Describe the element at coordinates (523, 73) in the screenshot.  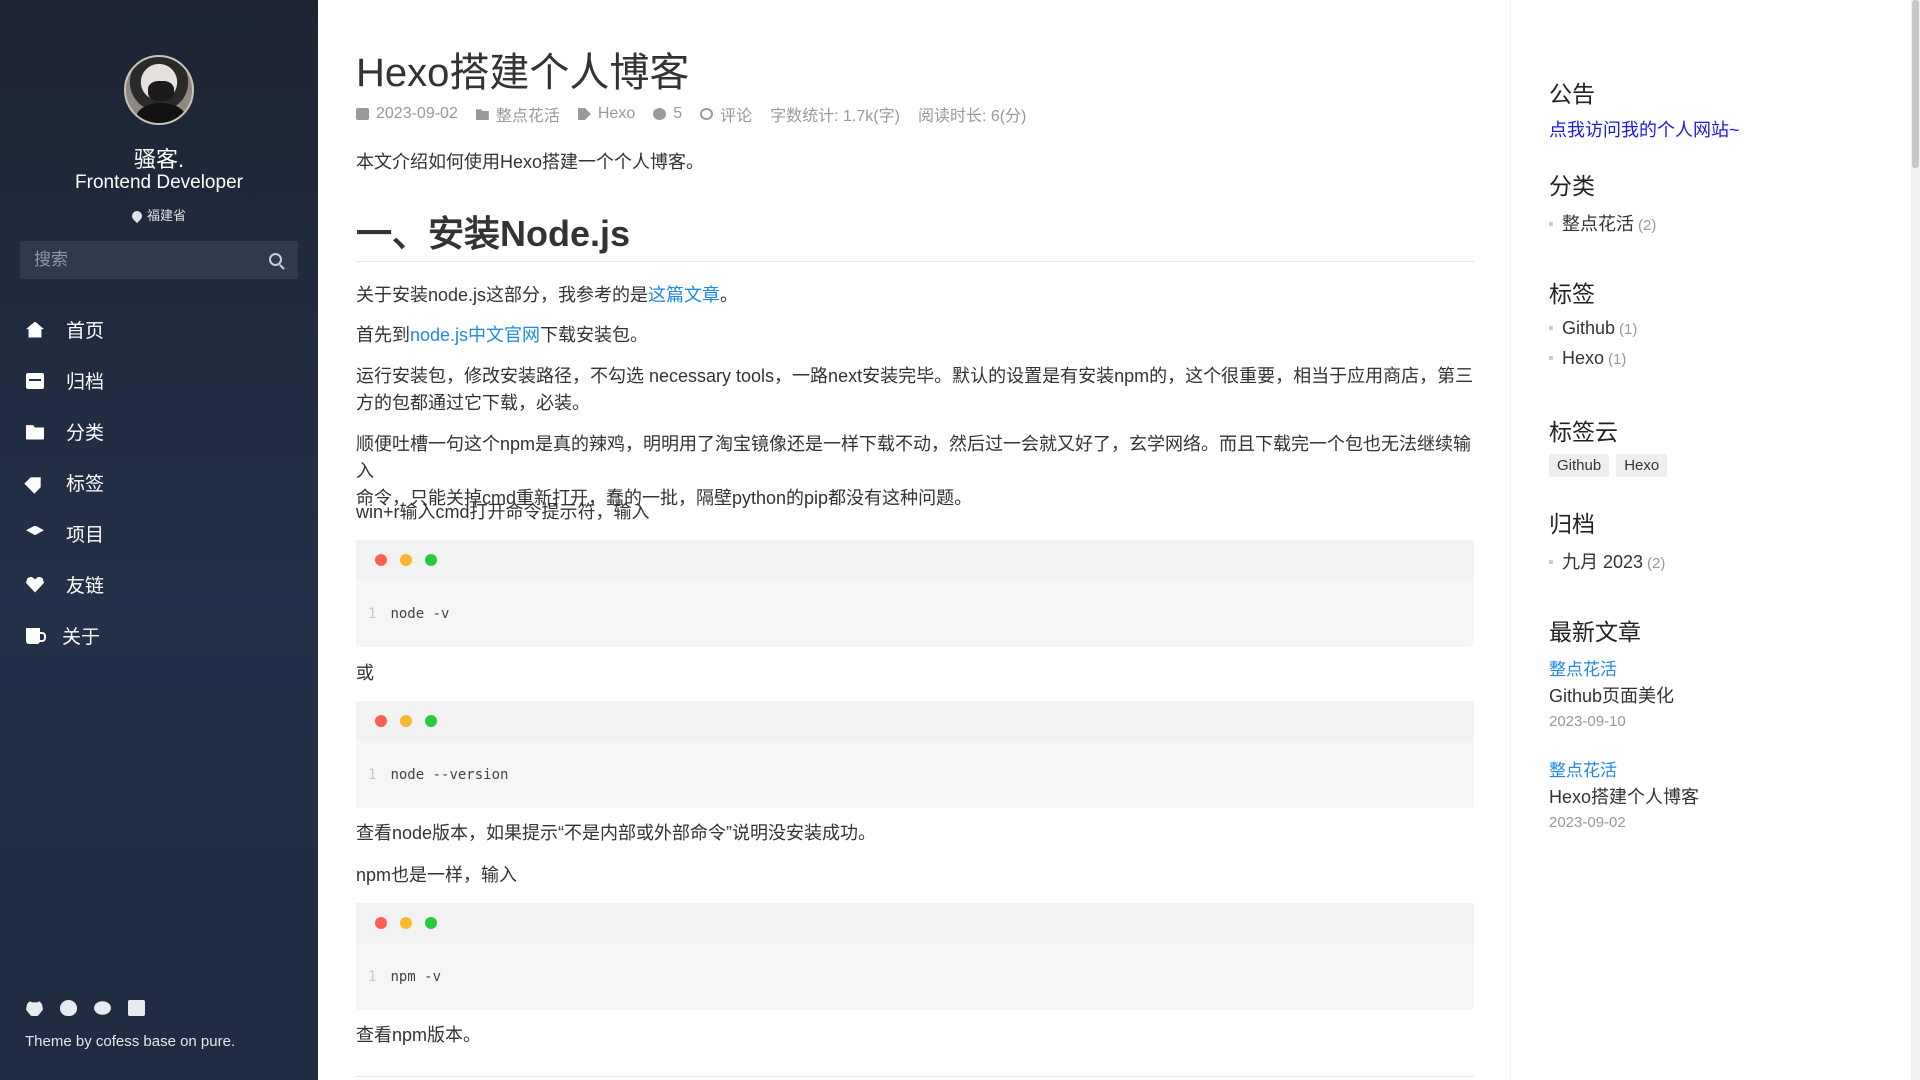
I see `post-title: Hexo搭建个人博客` at that location.